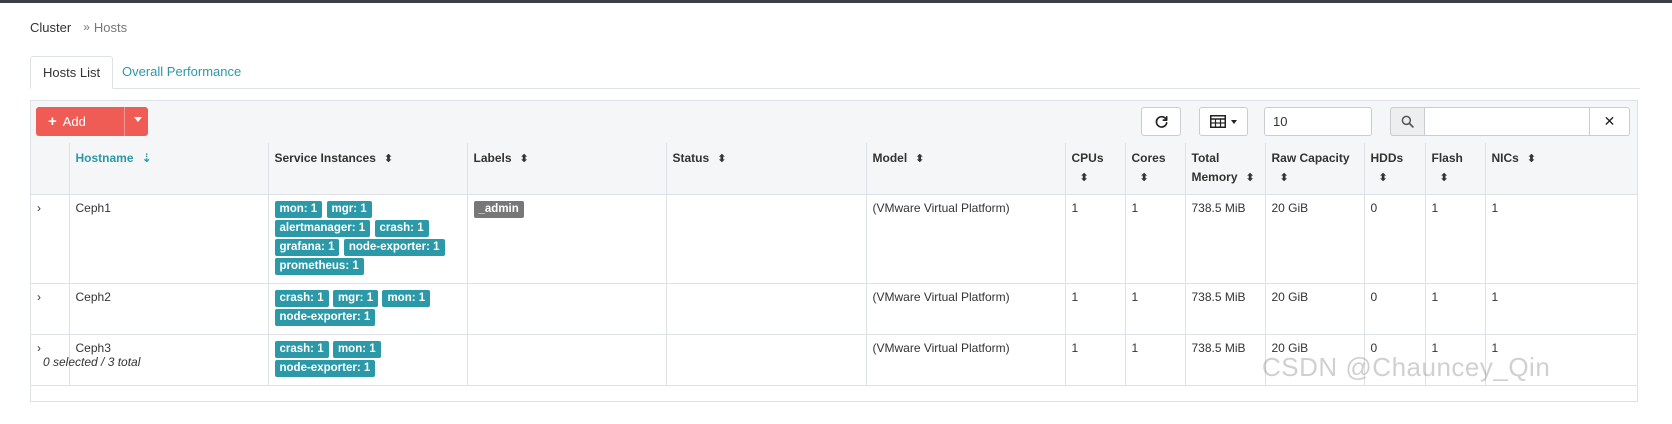 Image resolution: width=1672 pixels, height=424 pixels. I want to click on header-cpus: CPUs⬍, so click(1095, 169).